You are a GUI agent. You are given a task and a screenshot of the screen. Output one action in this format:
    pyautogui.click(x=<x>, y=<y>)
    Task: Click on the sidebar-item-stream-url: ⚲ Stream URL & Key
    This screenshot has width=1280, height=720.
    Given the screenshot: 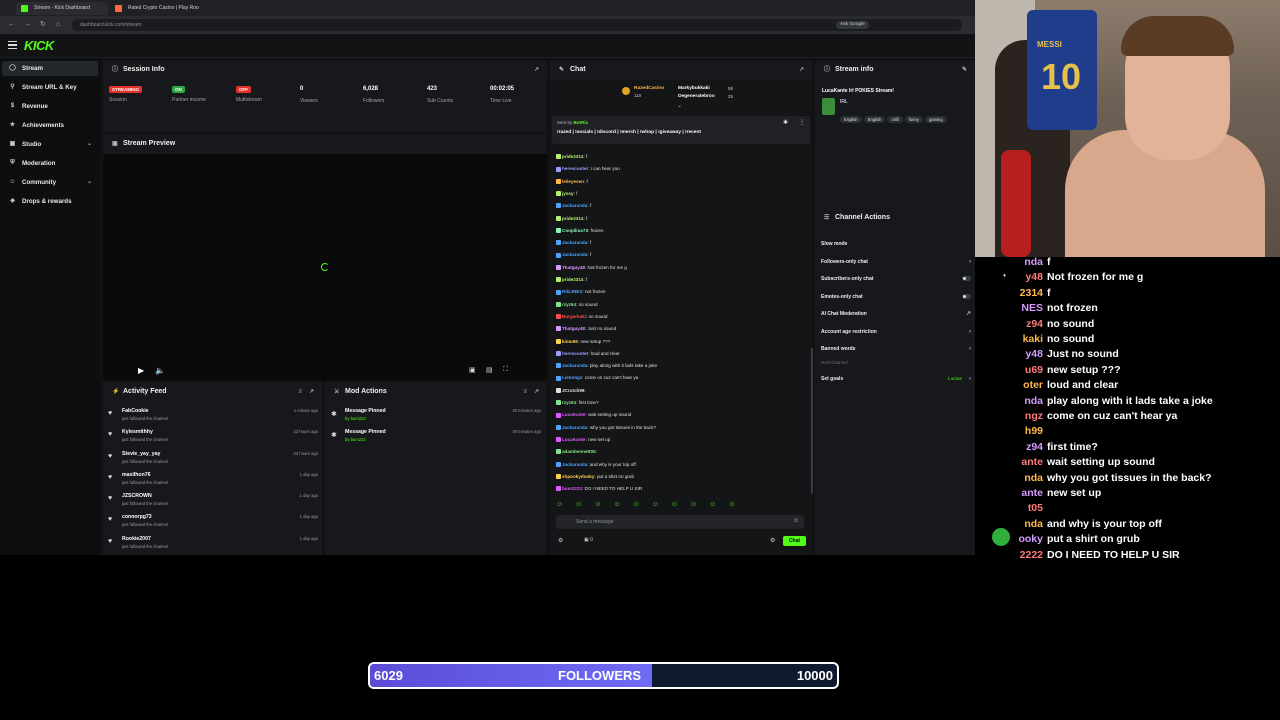 What is the action you would take?
    pyautogui.click(x=50, y=87)
    